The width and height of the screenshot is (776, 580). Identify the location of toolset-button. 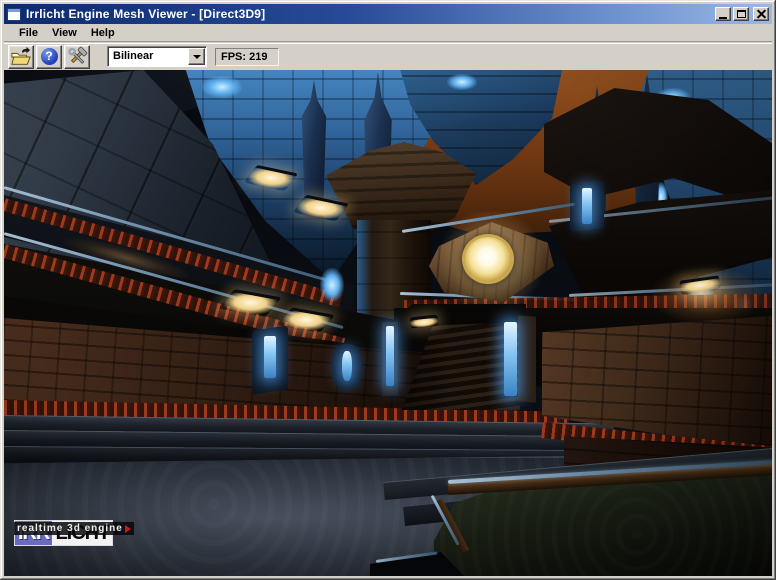
(77, 56).